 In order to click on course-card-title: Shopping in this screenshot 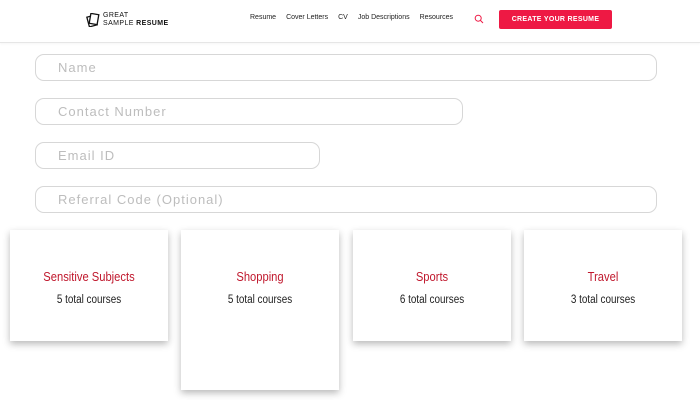, I will do `click(260, 276)`.